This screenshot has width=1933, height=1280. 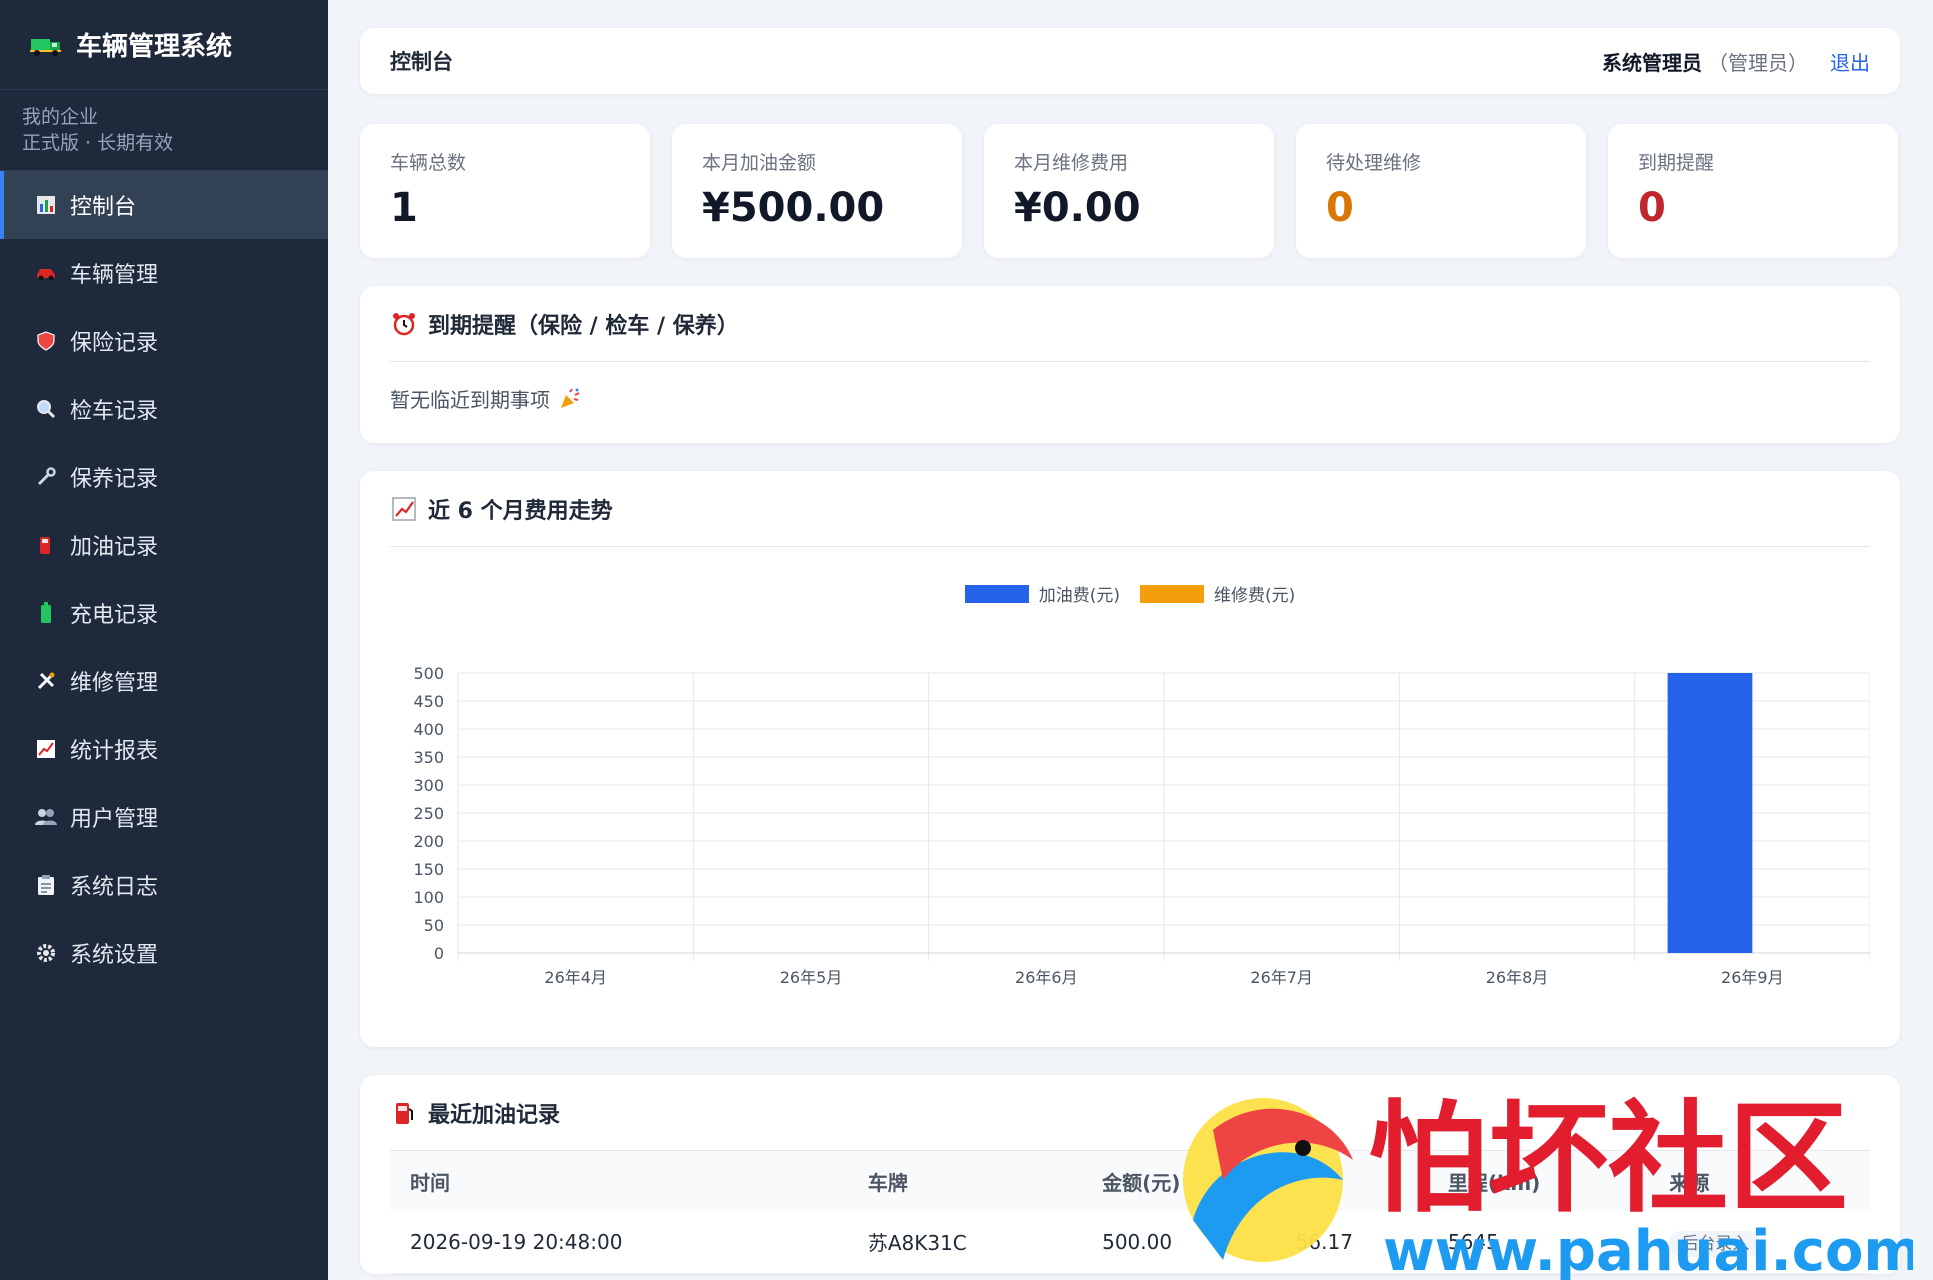 I want to click on user-info: 系统管理员 （管理员） 退出, so click(x=1736, y=61).